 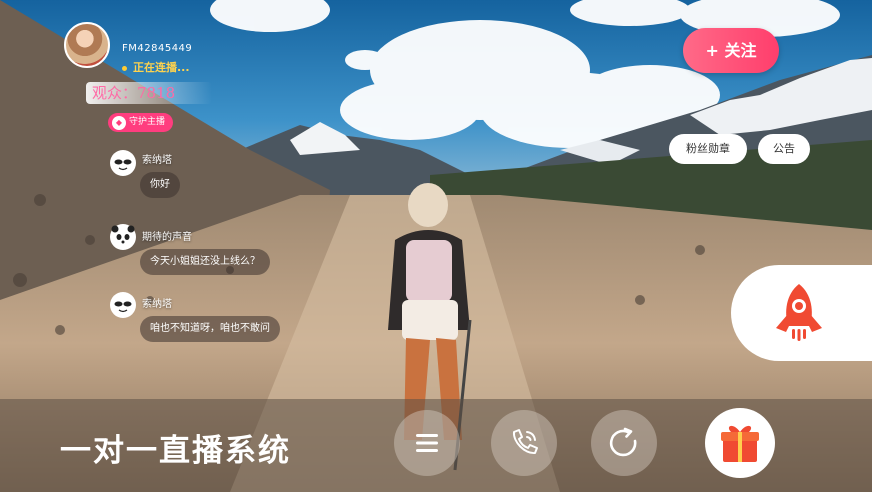 I want to click on diamond-icon: ◆, so click(x=119, y=122).